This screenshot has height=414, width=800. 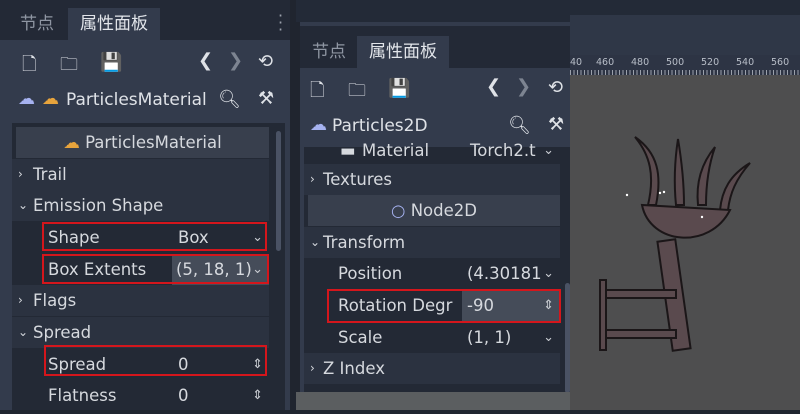 What do you see at coordinates (280, 23) in the screenshot?
I see `menu-dots-icon: · · ·` at bounding box center [280, 23].